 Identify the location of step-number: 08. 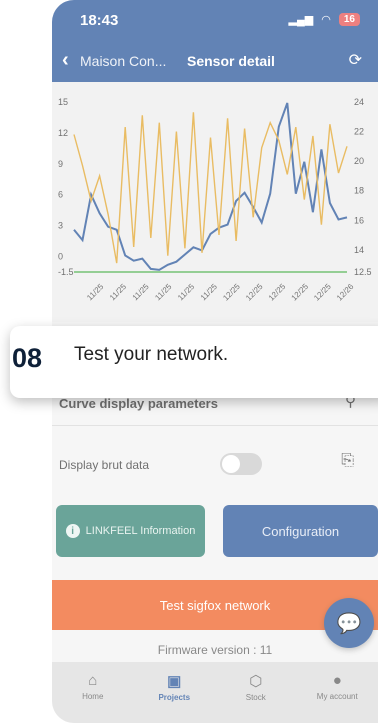
(27, 358).